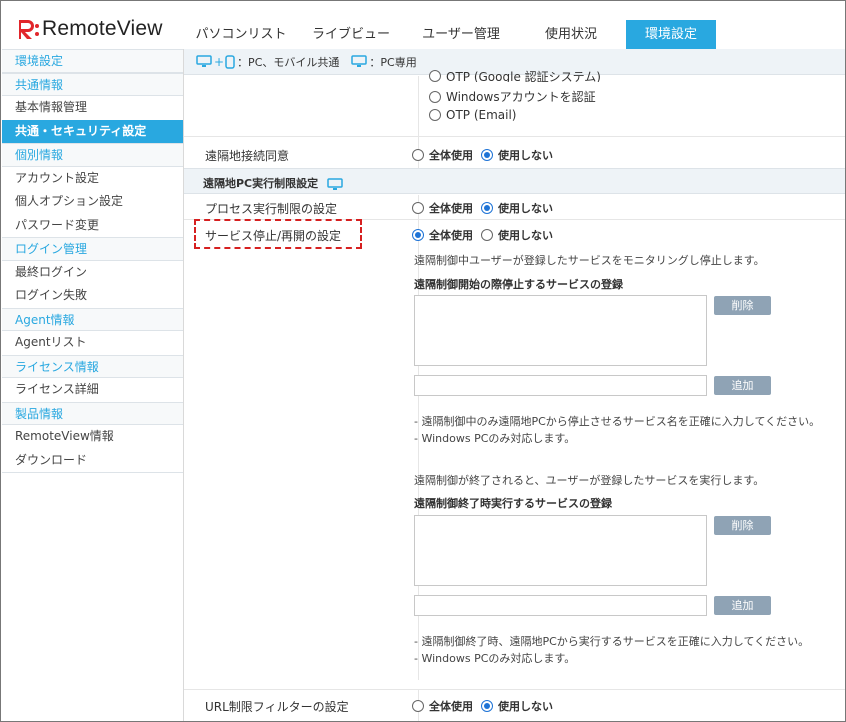 This screenshot has width=846, height=722. Describe the element at coordinates (560, 330) in the screenshot. I see `stop-service-list` at that location.